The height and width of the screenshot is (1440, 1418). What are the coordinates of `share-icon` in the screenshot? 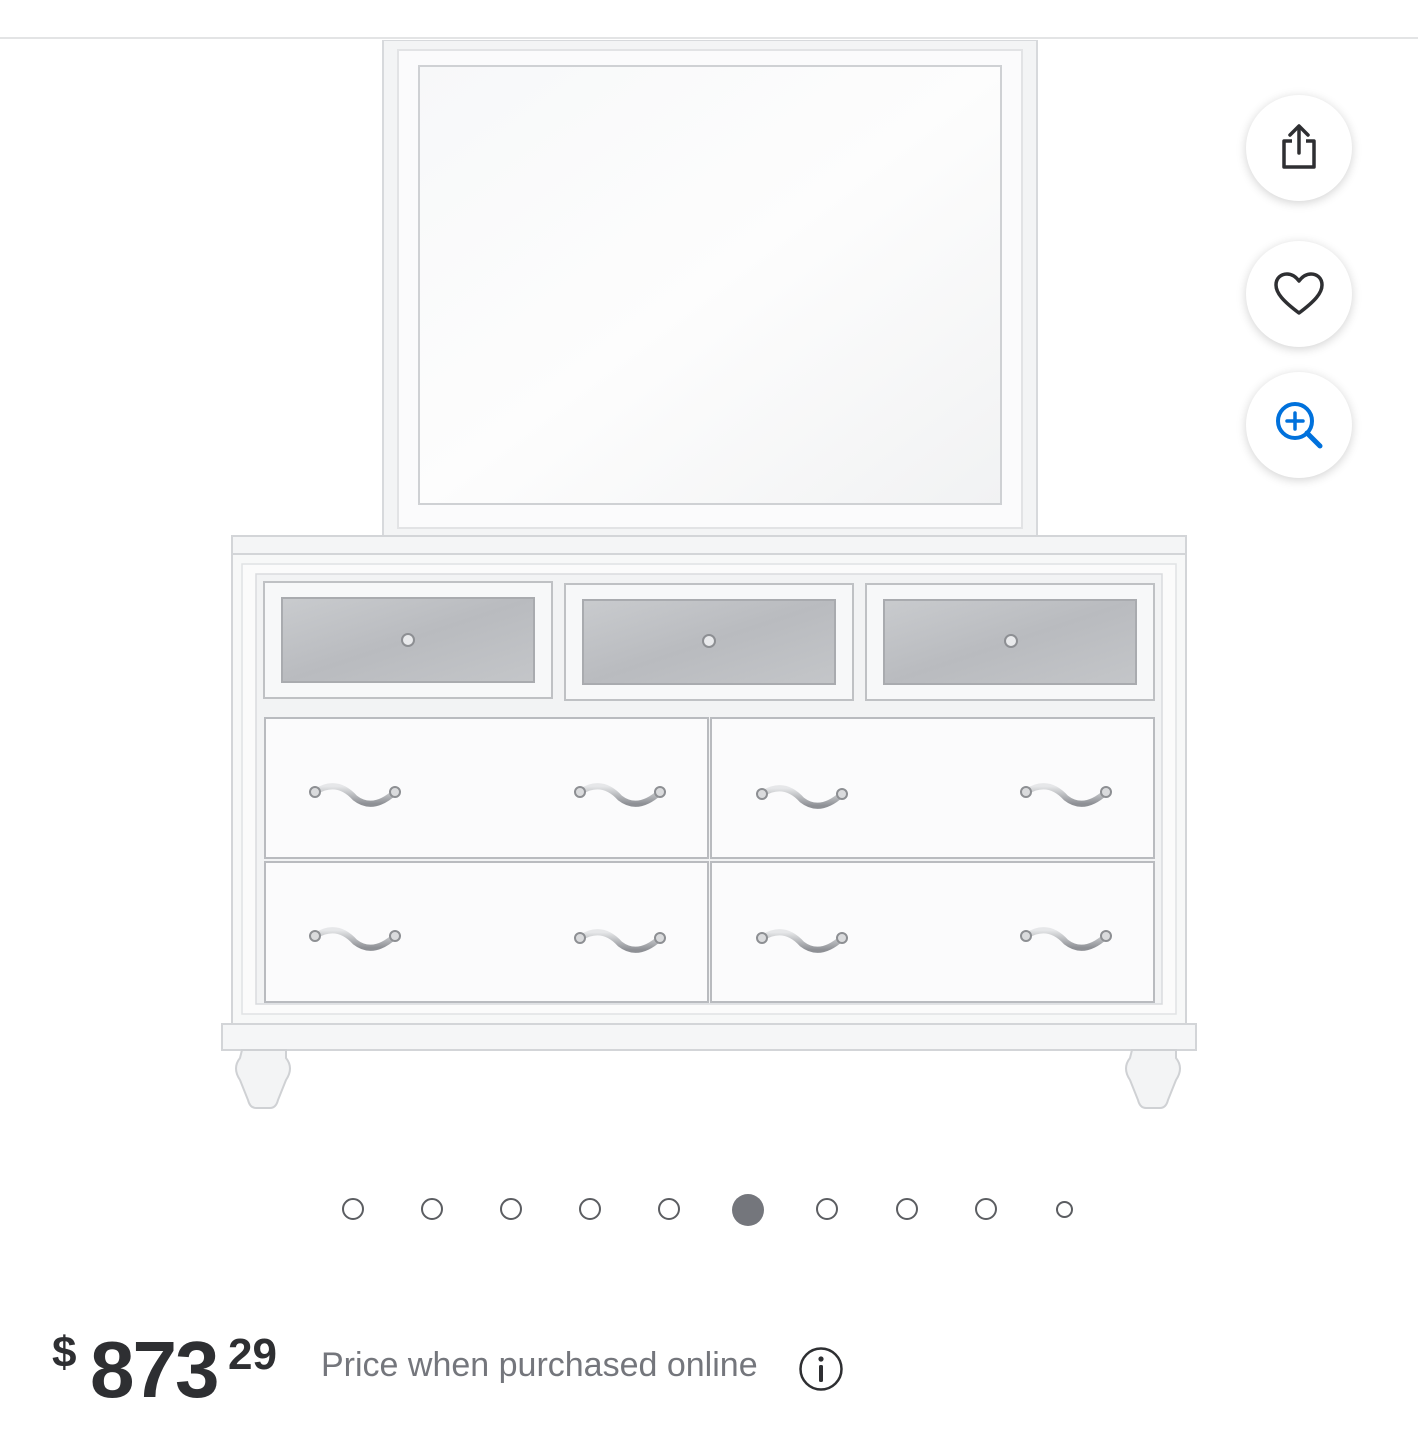 It's located at (1299, 146).